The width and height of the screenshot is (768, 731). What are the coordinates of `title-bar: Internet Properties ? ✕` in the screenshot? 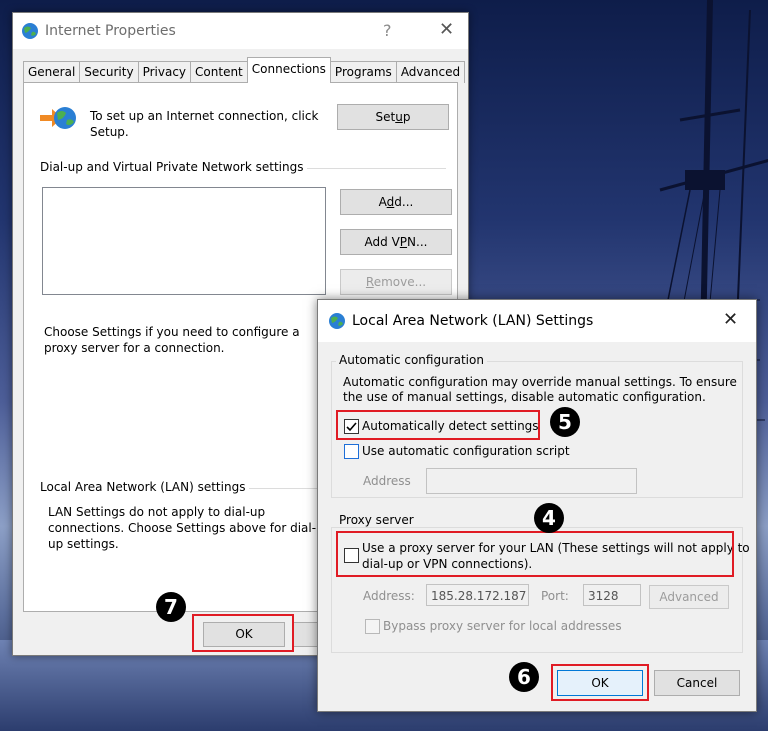 It's located at (240, 31).